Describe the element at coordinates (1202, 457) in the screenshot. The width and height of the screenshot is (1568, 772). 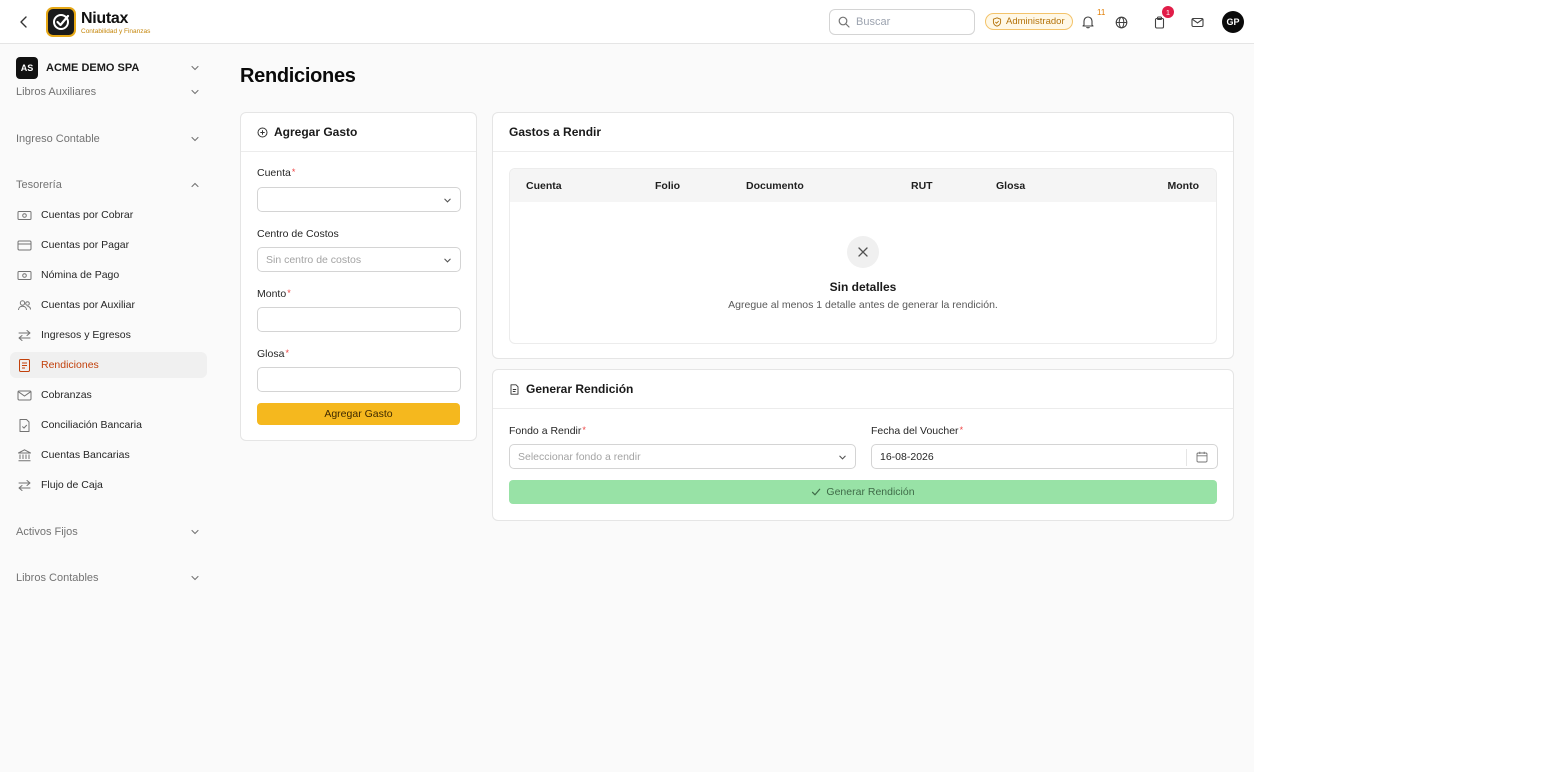
I see `calendar-icon` at that location.